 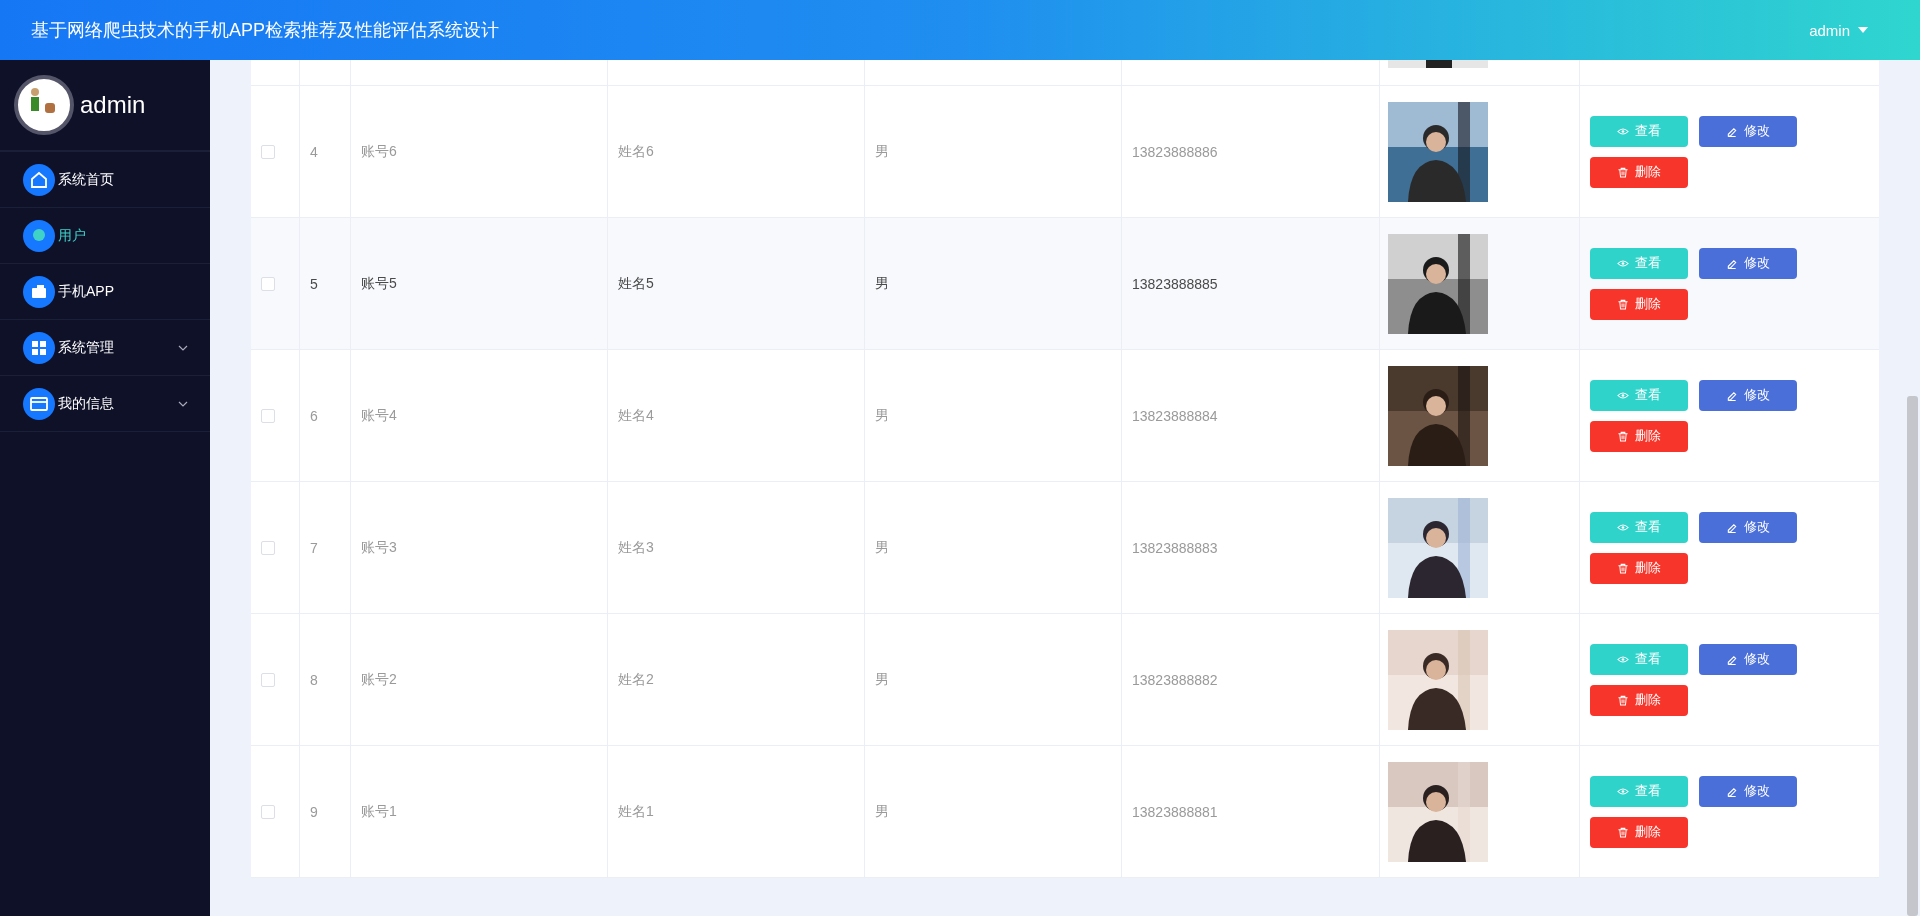 What do you see at coordinates (314, 415) in the screenshot?
I see `table-cell: 6` at bounding box center [314, 415].